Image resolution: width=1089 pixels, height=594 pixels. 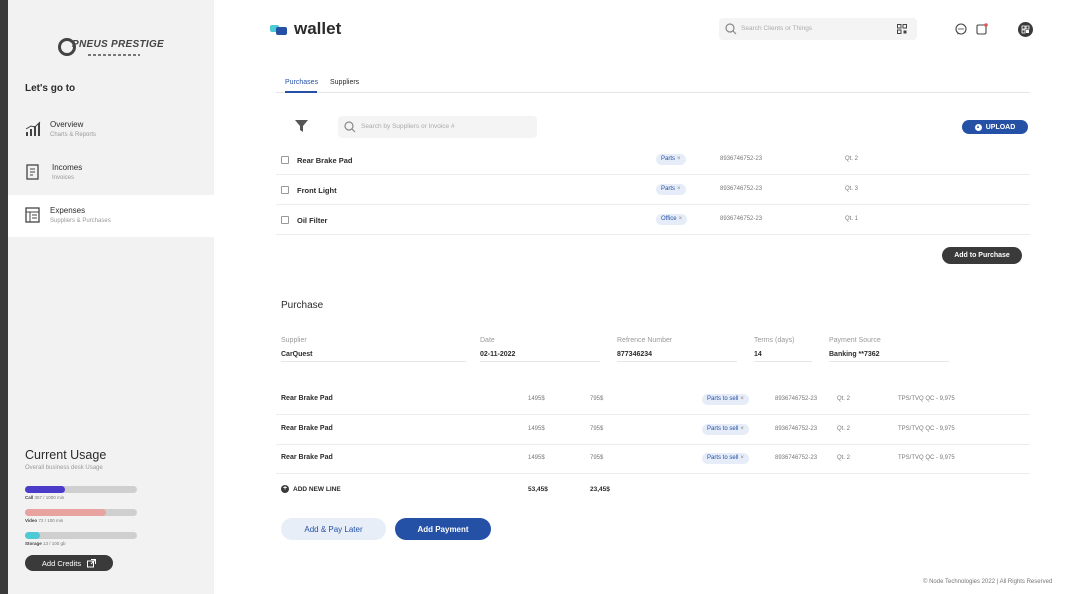 What do you see at coordinates (653, 220) in the screenshot?
I see `table-row: Oil Filter Office × 8936746752-23 Qt. 1` at bounding box center [653, 220].